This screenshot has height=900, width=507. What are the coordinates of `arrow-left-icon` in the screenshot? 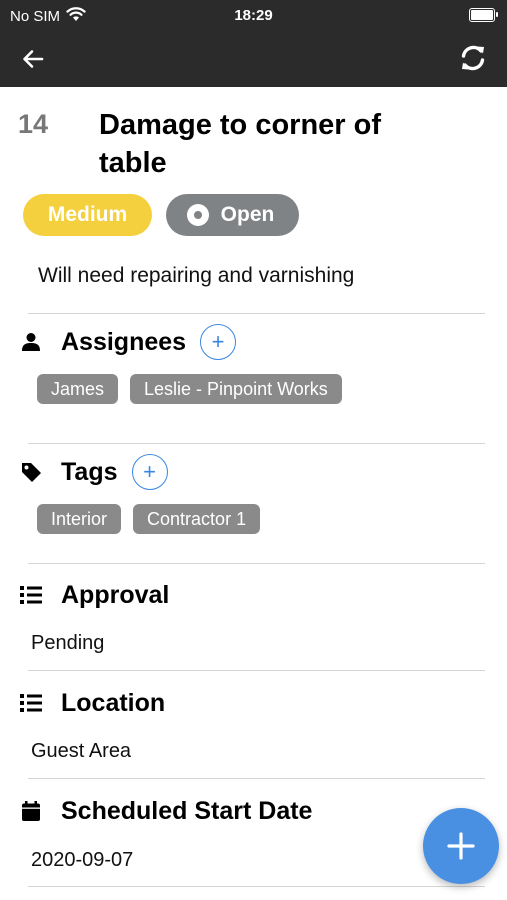 It's located at (33, 59).